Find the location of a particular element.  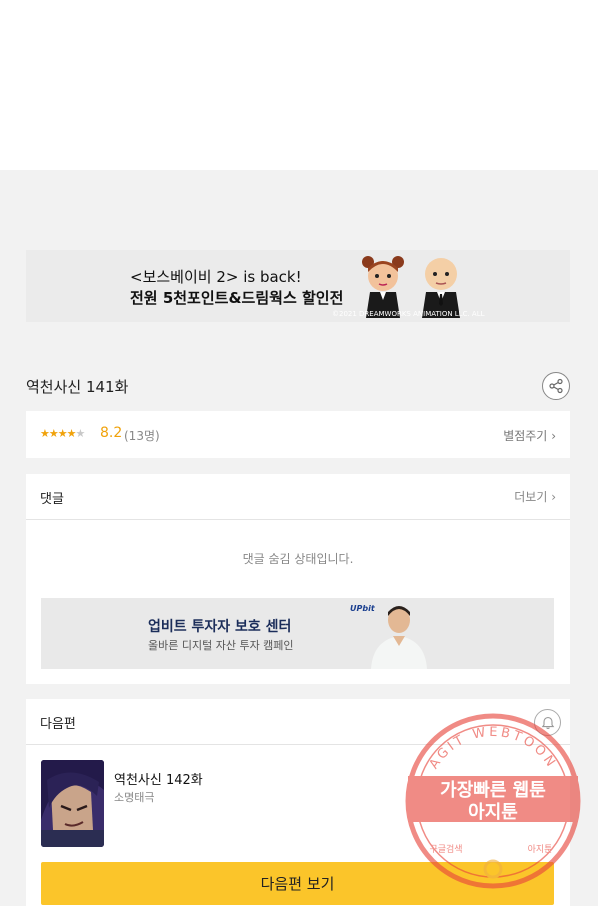

next-episode-author: 소명태극 is located at coordinates (134, 797).